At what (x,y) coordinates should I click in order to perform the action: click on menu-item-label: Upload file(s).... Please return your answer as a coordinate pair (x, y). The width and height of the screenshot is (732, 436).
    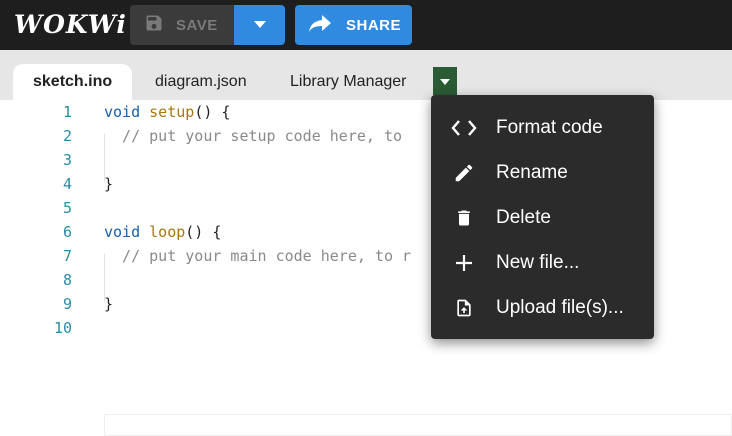
    Looking at the image, I should click on (560, 307).